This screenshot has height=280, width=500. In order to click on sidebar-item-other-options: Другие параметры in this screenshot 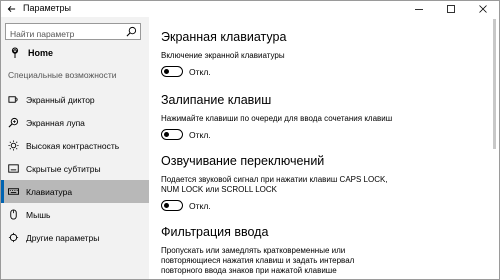, I will do `click(75, 237)`.